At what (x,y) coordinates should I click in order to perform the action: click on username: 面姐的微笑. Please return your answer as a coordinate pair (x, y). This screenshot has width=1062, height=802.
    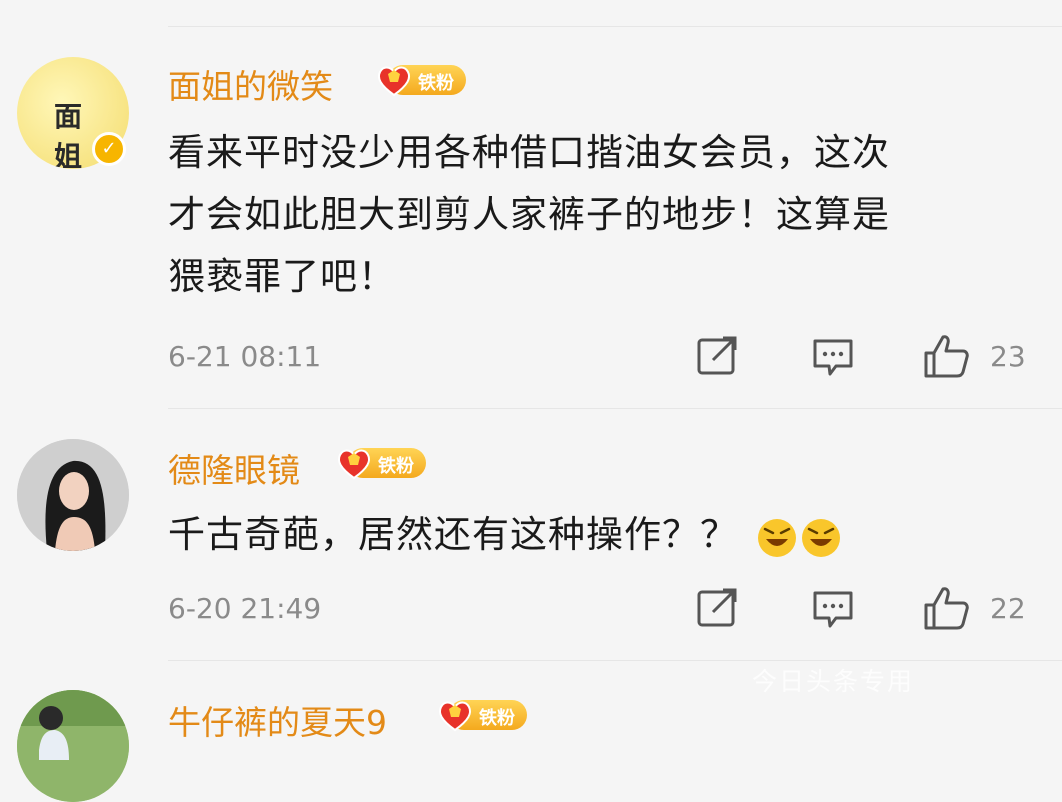
    Looking at the image, I should click on (250, 84).